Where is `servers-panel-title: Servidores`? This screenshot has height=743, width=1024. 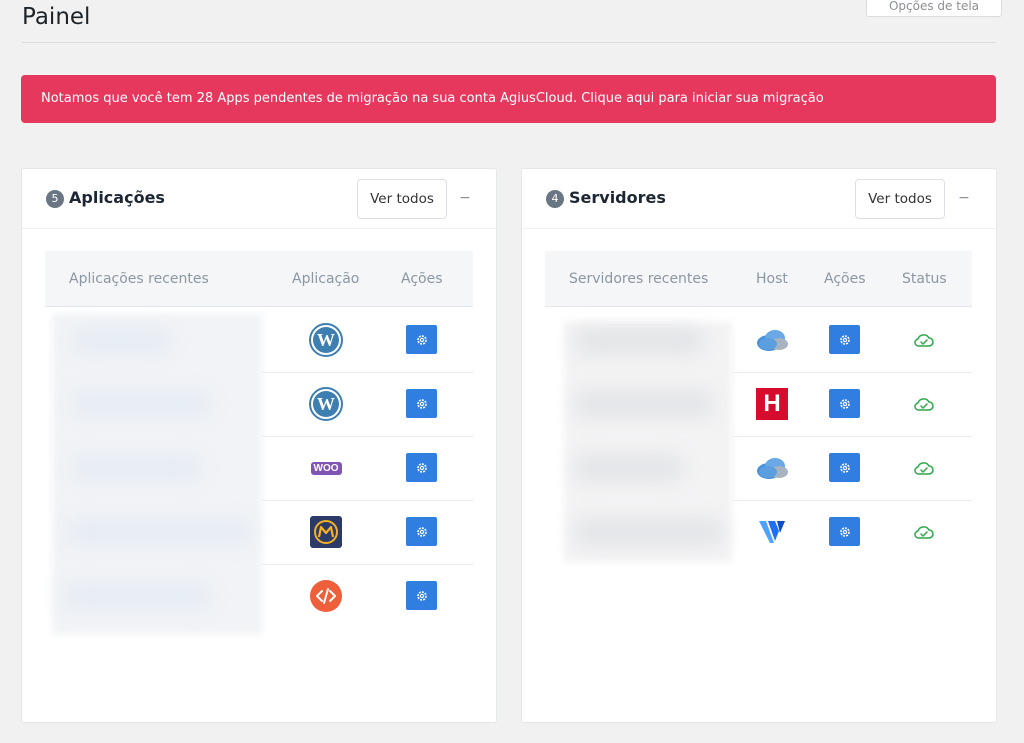 servers-panel-title: Servidores is located at coordinates (617, 197).